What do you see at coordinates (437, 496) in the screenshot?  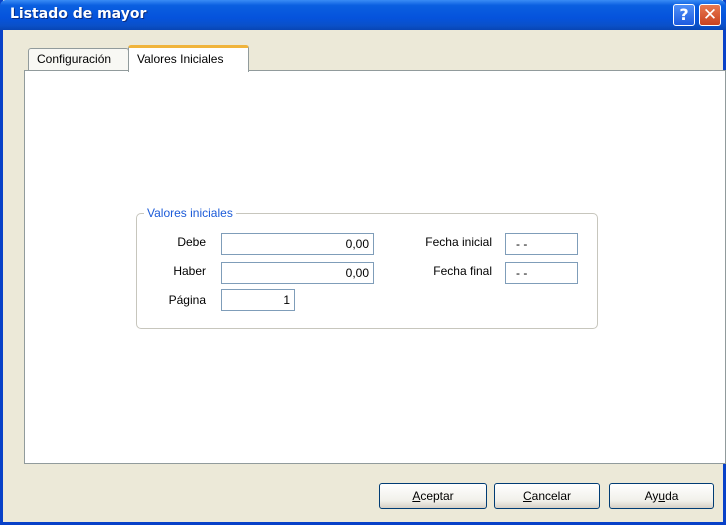 I see `aceptar-label-post: ceptar` at bounding box center [437, 496].